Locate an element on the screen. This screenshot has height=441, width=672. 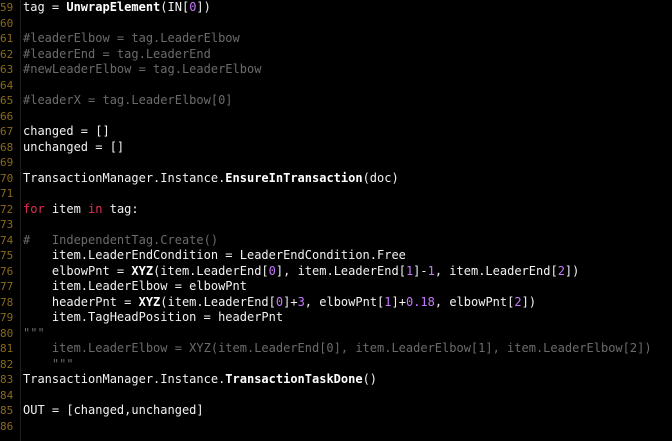
code-token: changed = [] is located at coordinates (66, 131).